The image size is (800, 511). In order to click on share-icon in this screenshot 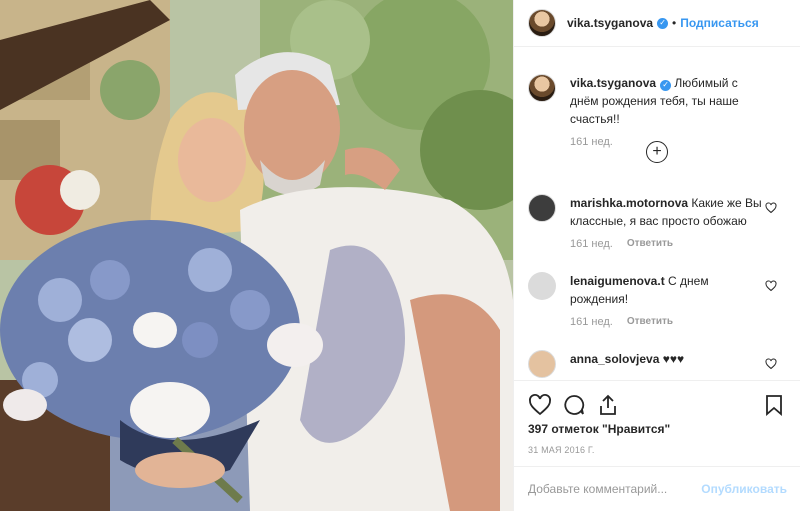, I will do `click(608, 405)`.